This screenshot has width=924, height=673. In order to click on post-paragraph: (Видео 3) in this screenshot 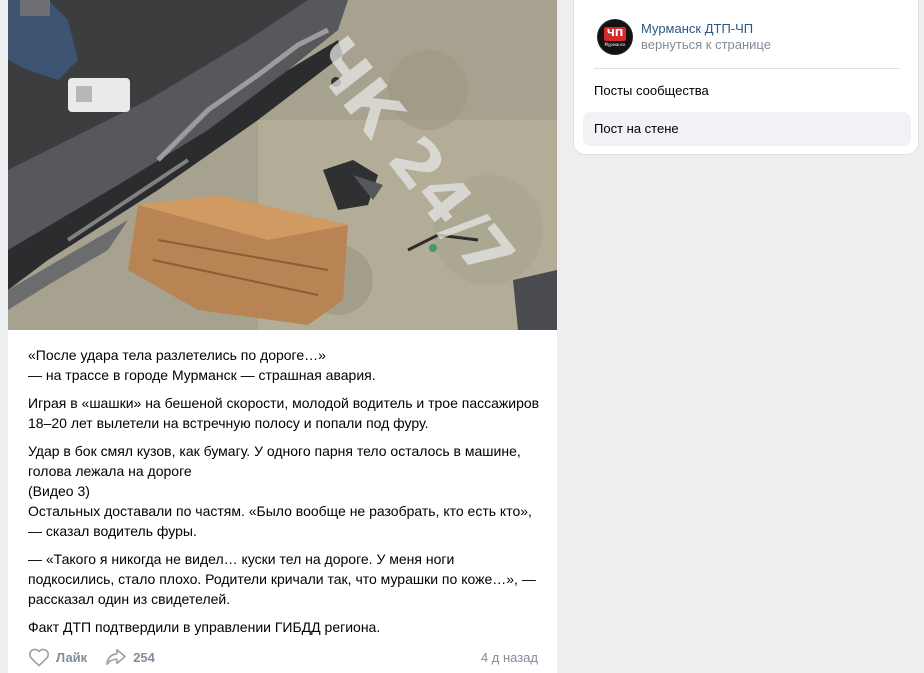, I will do `click(59, 491)`.